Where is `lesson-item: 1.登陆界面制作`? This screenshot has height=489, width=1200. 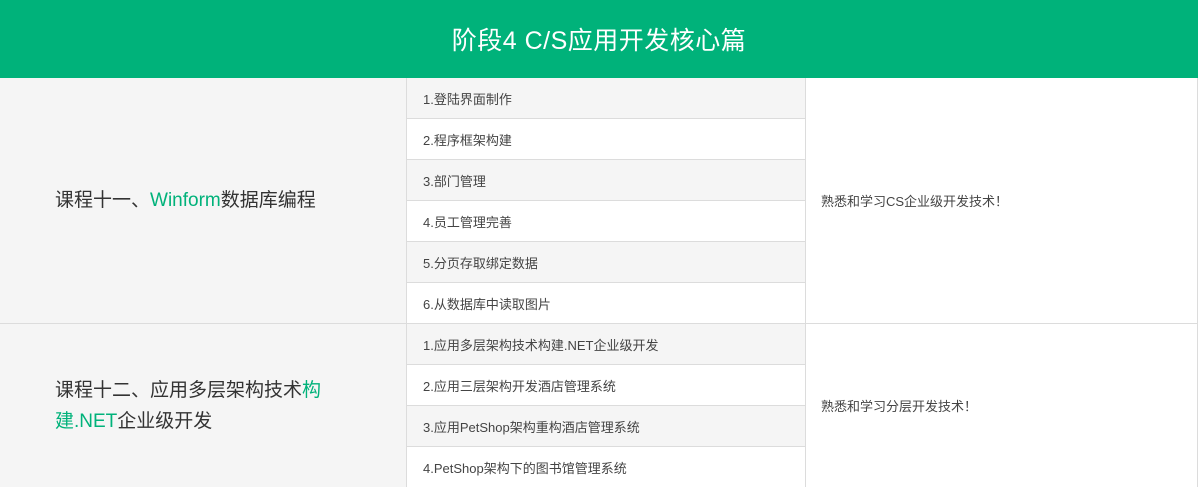 lesson-item: 1.登陆界面制作 is located at coordinates (606, 98).